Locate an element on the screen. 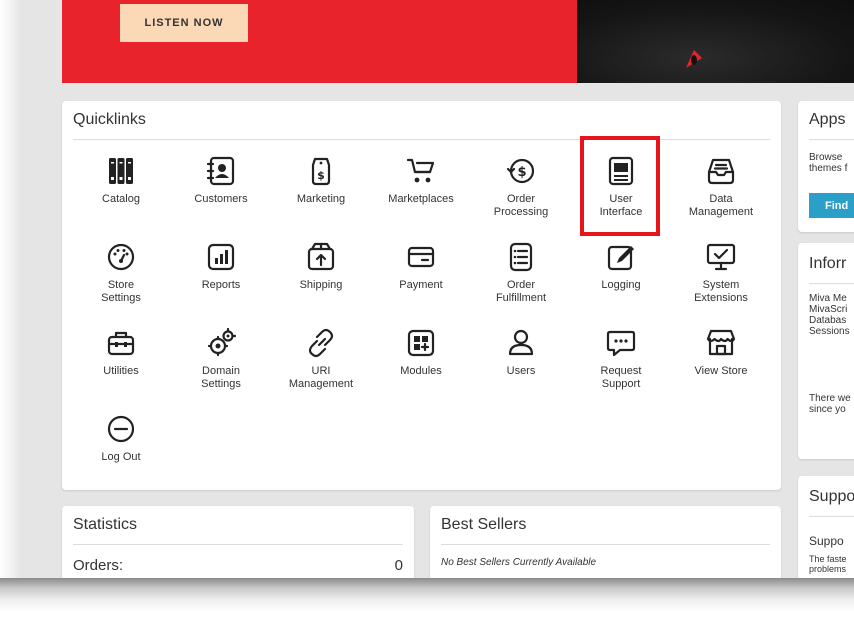 This screenshot has height=619, width=854. info-note-1: There we is located at coordinates (830, 398).